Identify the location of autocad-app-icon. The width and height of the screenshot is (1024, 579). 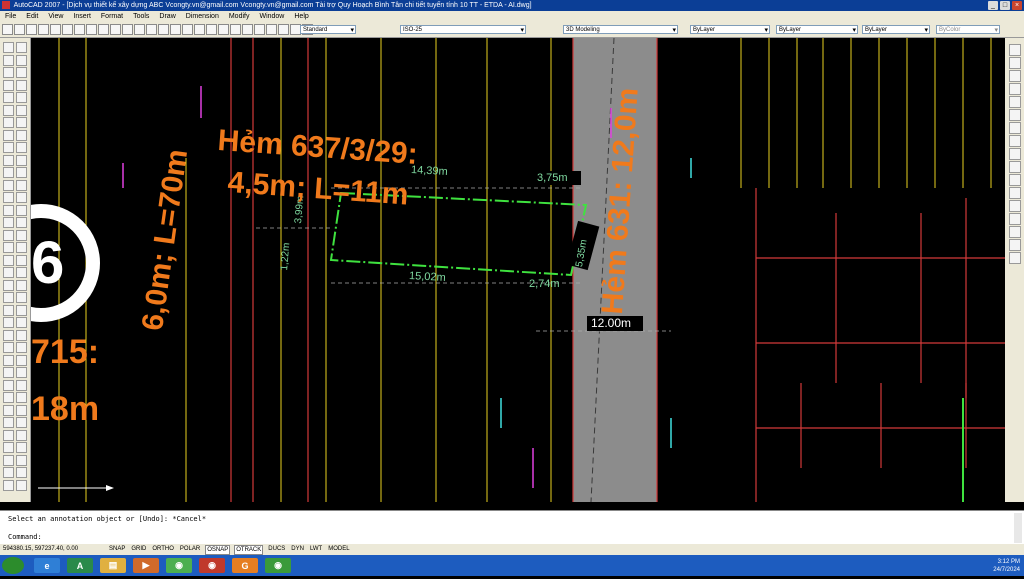
(6, 5).